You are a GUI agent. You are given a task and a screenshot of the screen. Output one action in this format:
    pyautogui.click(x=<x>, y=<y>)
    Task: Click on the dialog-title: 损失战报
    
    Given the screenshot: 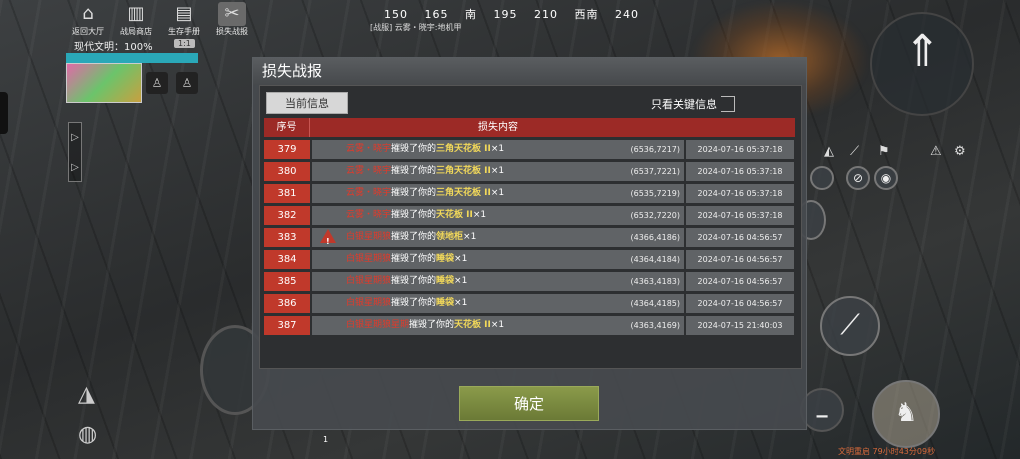 What is the action you would take?
    pyautogui.click(x=529, y=71)
    